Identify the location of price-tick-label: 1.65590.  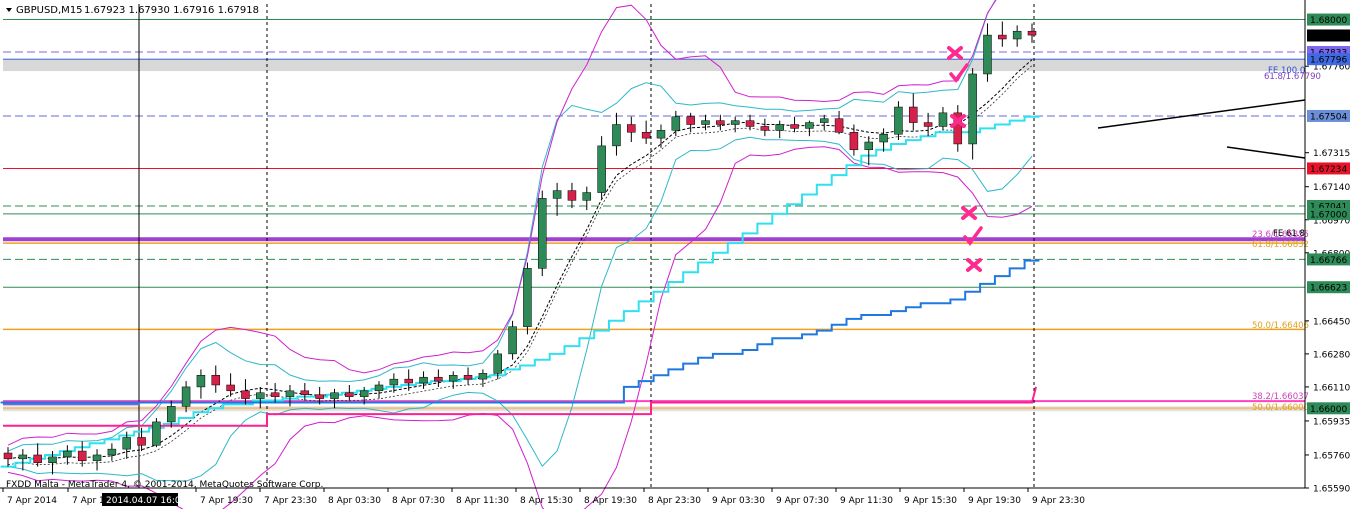
(1331, 490).